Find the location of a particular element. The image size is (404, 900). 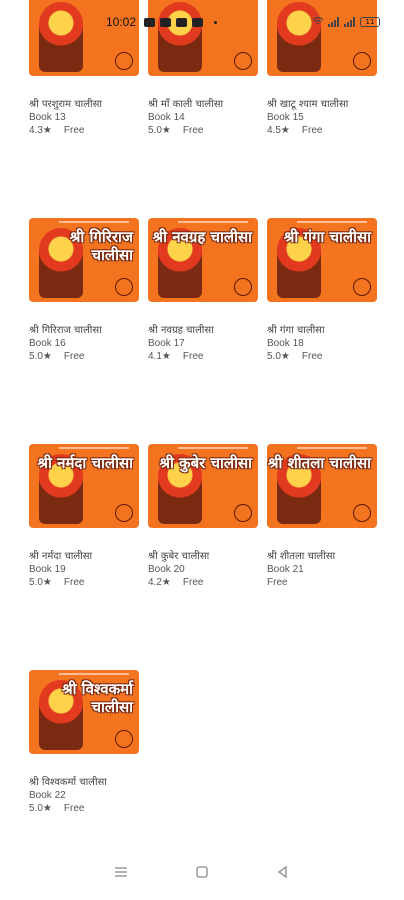

cover-title: श्री नर्मदा चालीसा is located at coordinates (85, 463).